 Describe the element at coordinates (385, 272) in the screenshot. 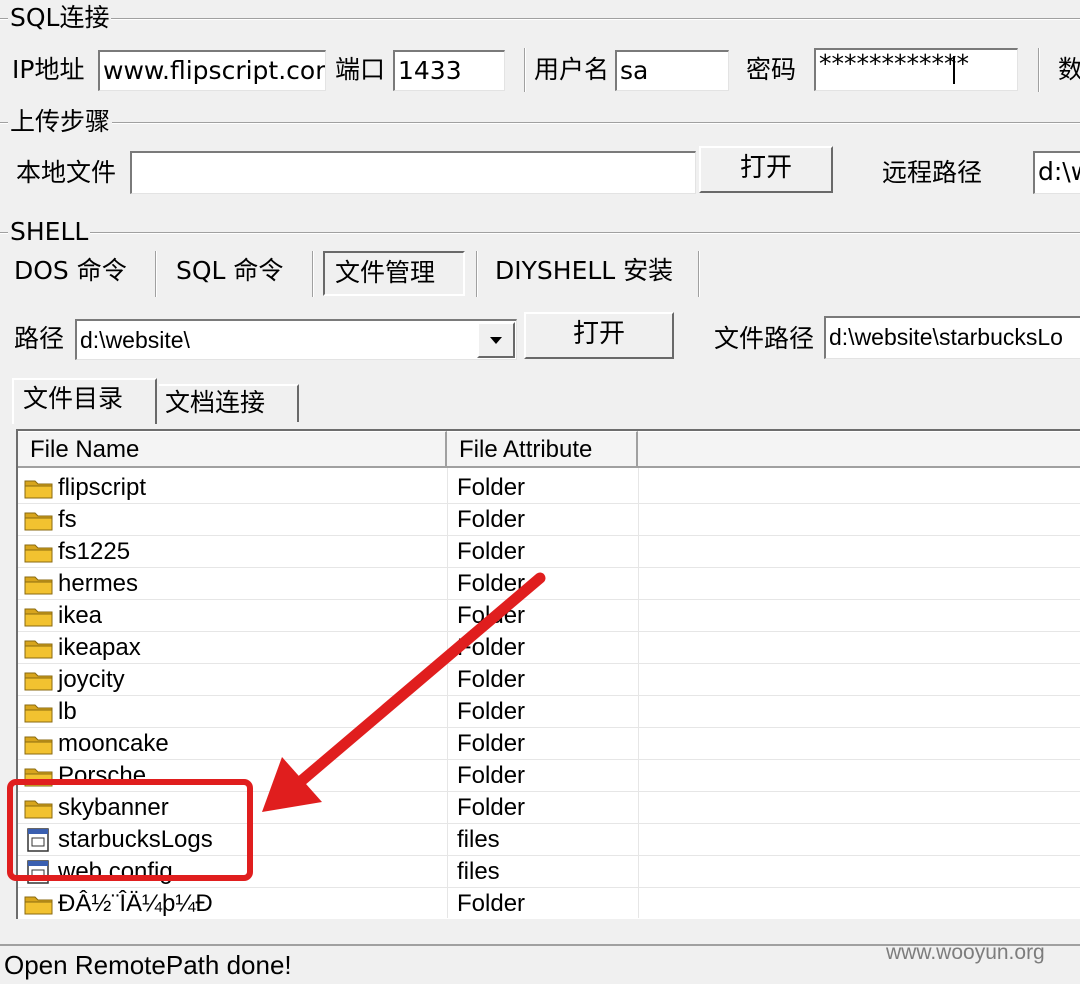

I see `tab-file-manager-label: 文件管理` at that location.